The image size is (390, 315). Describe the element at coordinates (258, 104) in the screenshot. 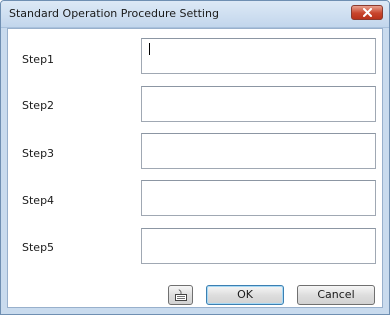

I see `step2-input` at that location.